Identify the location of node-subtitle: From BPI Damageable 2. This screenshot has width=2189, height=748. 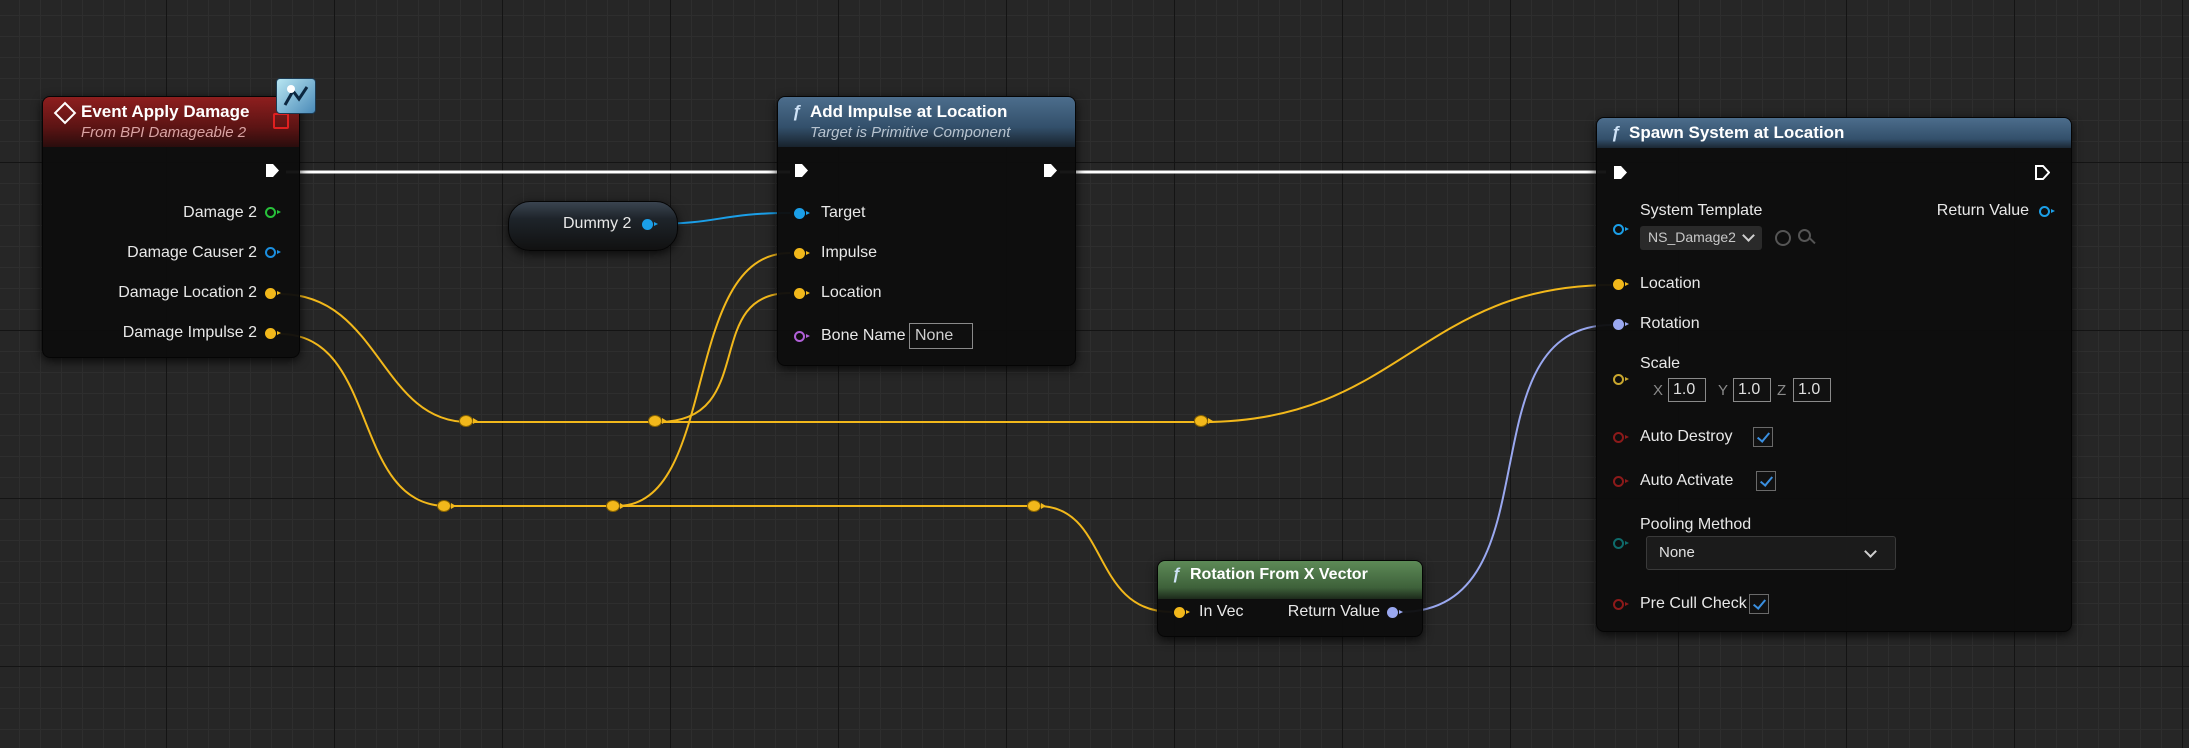
(164, 132).